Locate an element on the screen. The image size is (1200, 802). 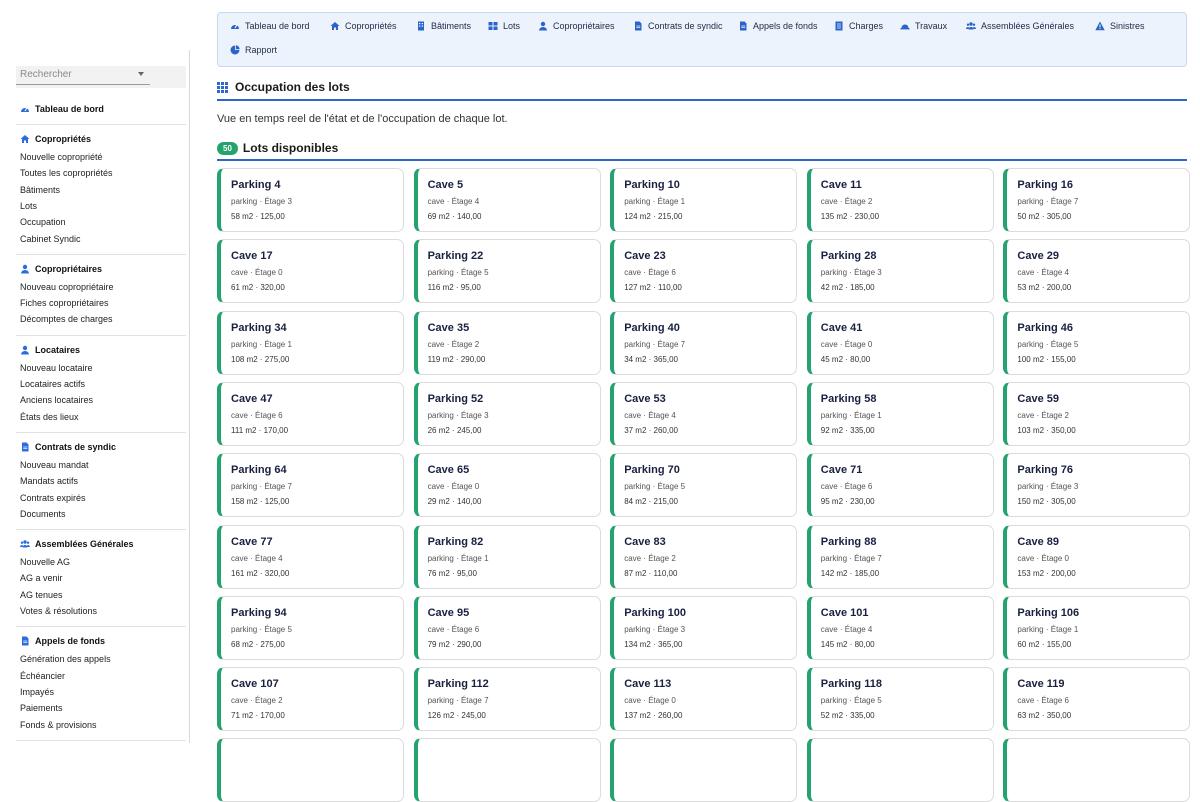
sidebar-item: Nouveau mandat is located at coordinates (54, 465).